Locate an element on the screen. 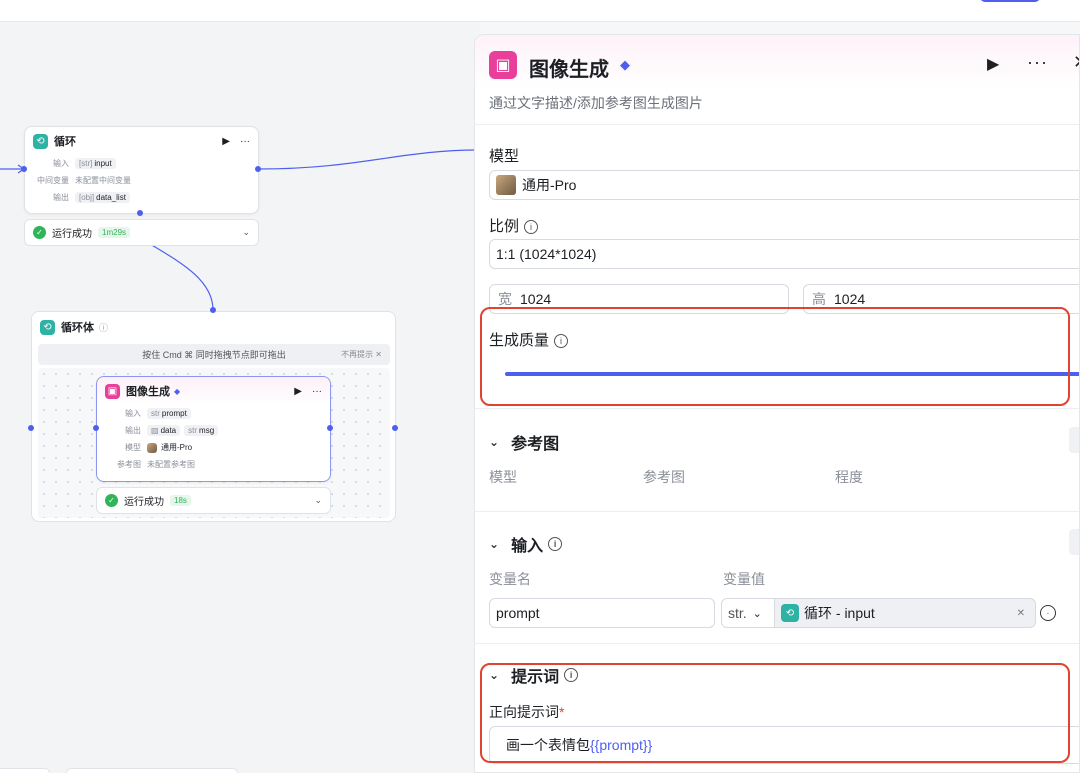 This screenshot has width=1080, height=773. loop-output-label: 输出 is located at coordinates (61, 197).